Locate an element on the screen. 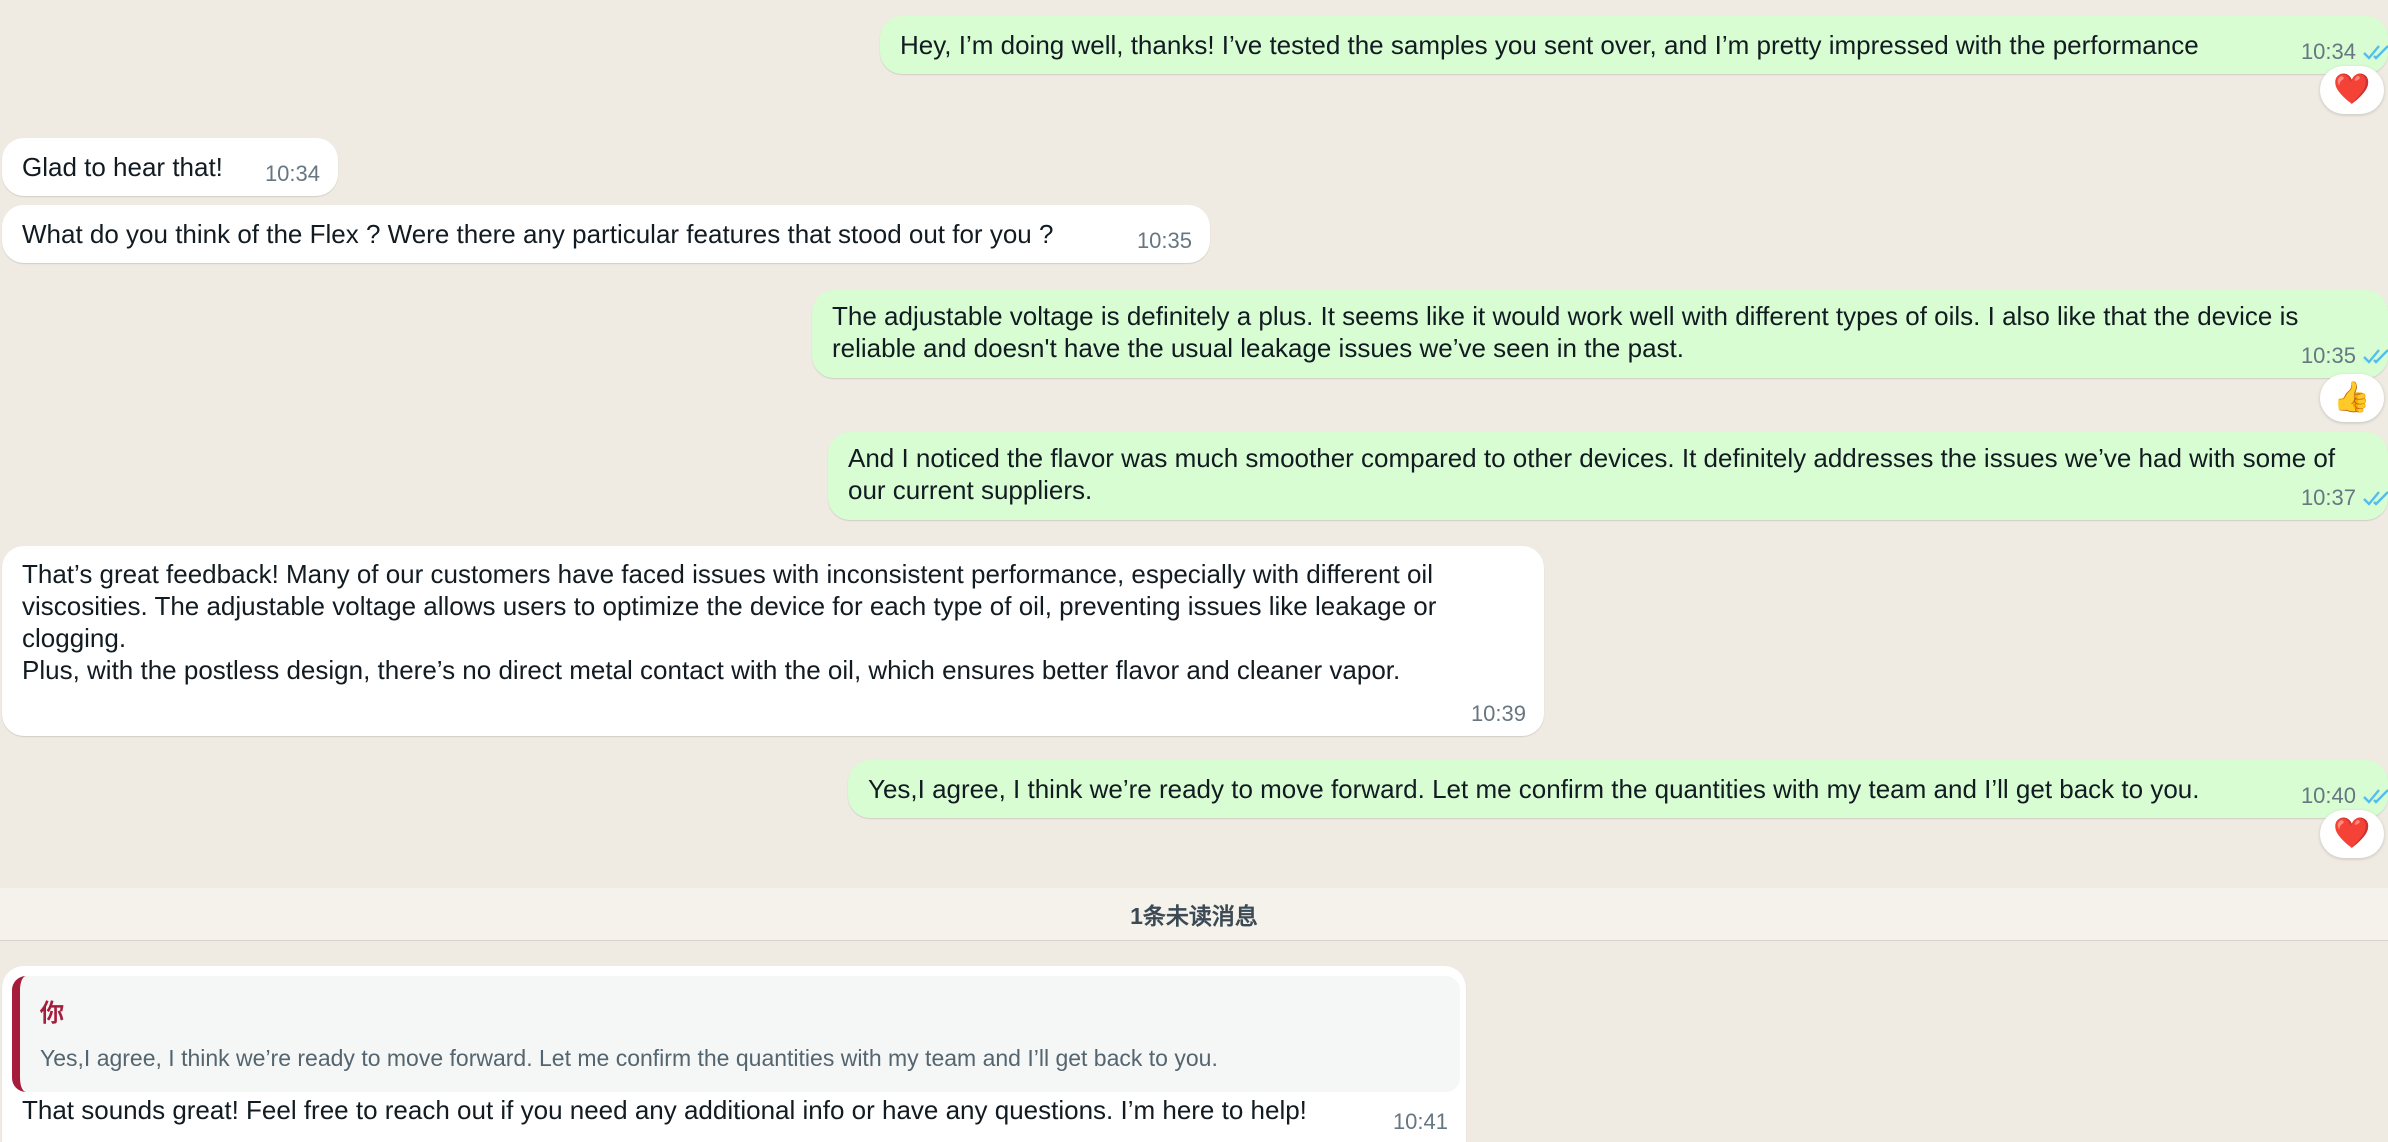  message-time: 10:41 is located at coordinates (1420, 1121).